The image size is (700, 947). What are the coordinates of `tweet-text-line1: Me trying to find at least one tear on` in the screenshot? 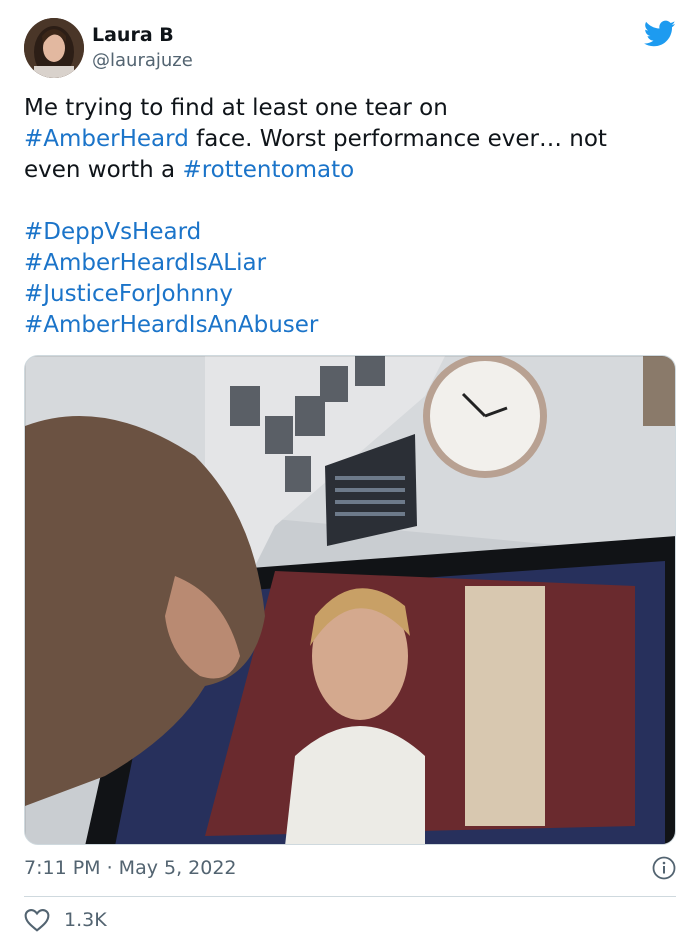 It's located at (236, 108).